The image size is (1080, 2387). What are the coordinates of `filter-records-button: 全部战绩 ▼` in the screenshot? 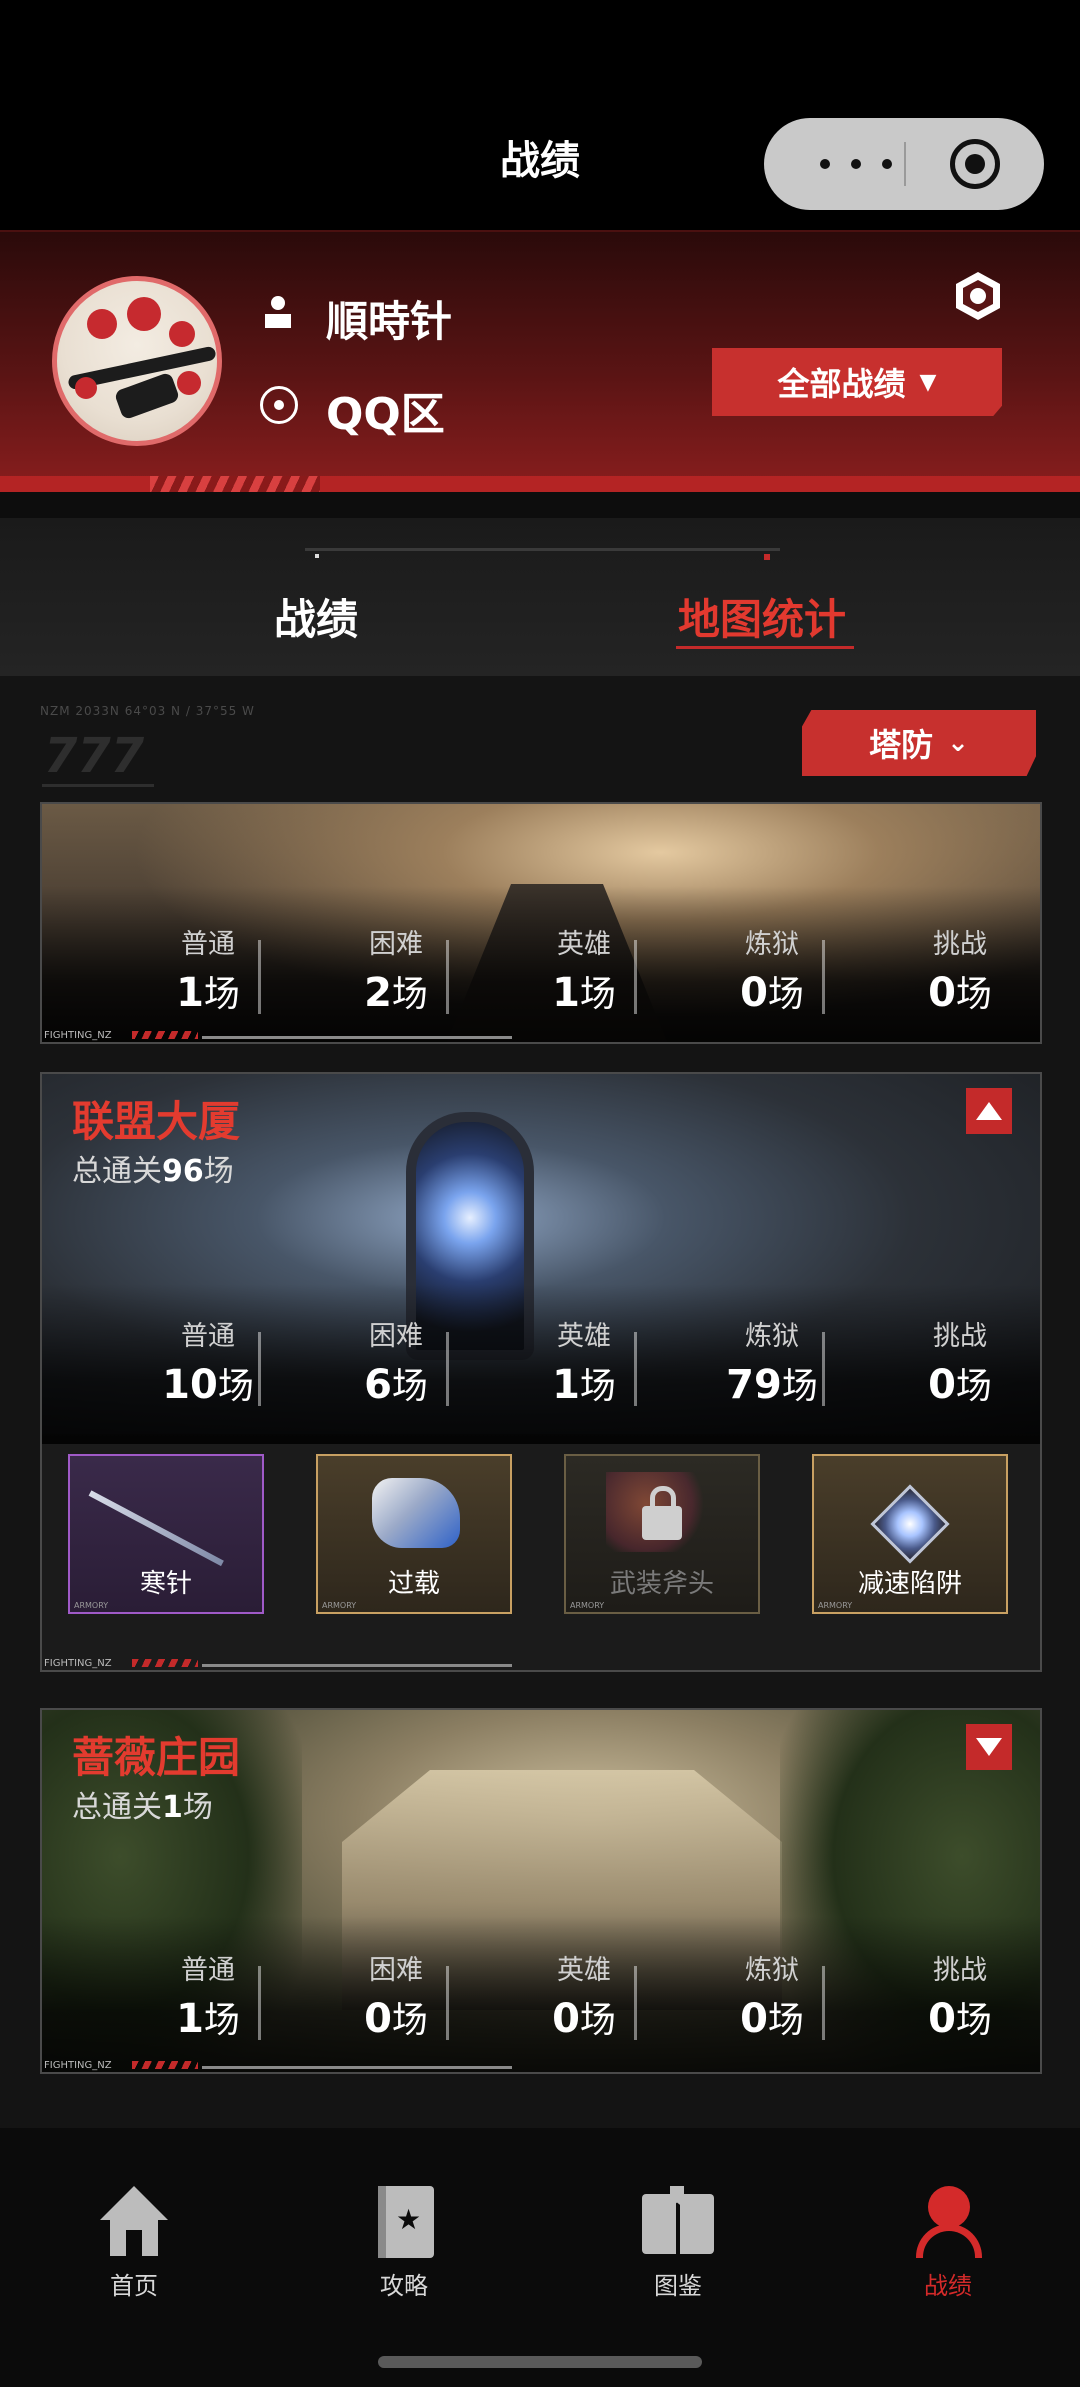 It's located at (857, 382).